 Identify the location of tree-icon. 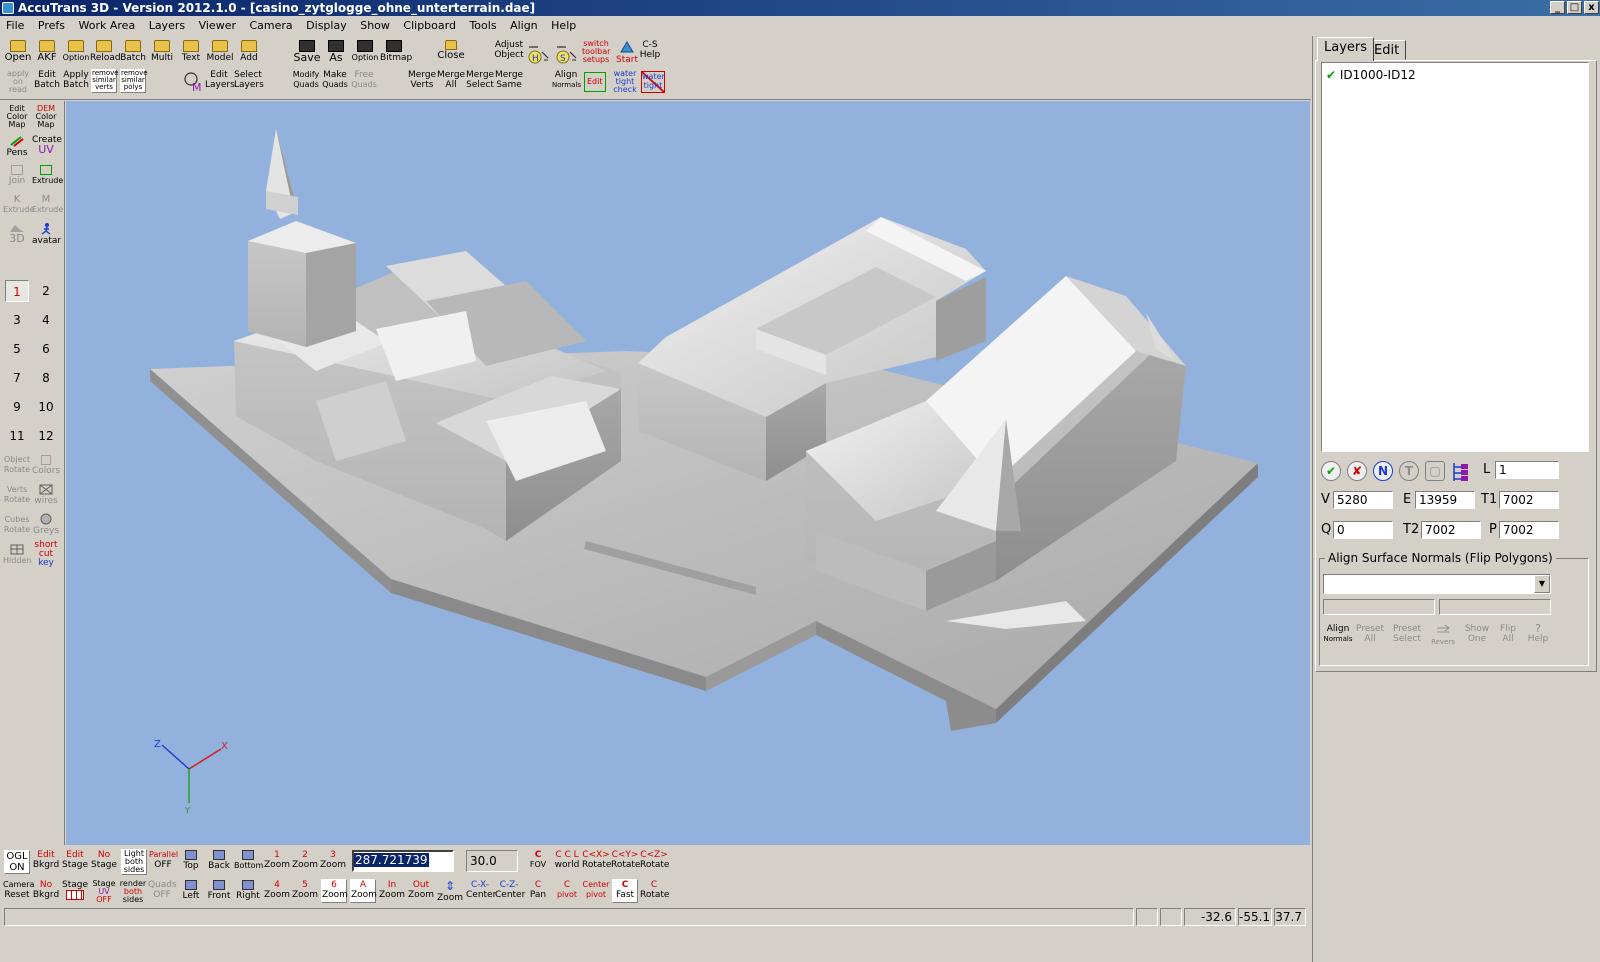
(1461, 472).